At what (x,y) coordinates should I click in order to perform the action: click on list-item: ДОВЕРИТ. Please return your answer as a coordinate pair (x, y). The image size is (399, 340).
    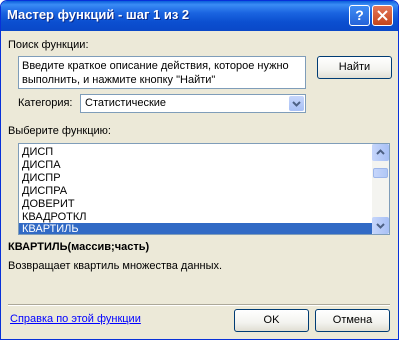
    Looking at the image, I should click on (196, 204).